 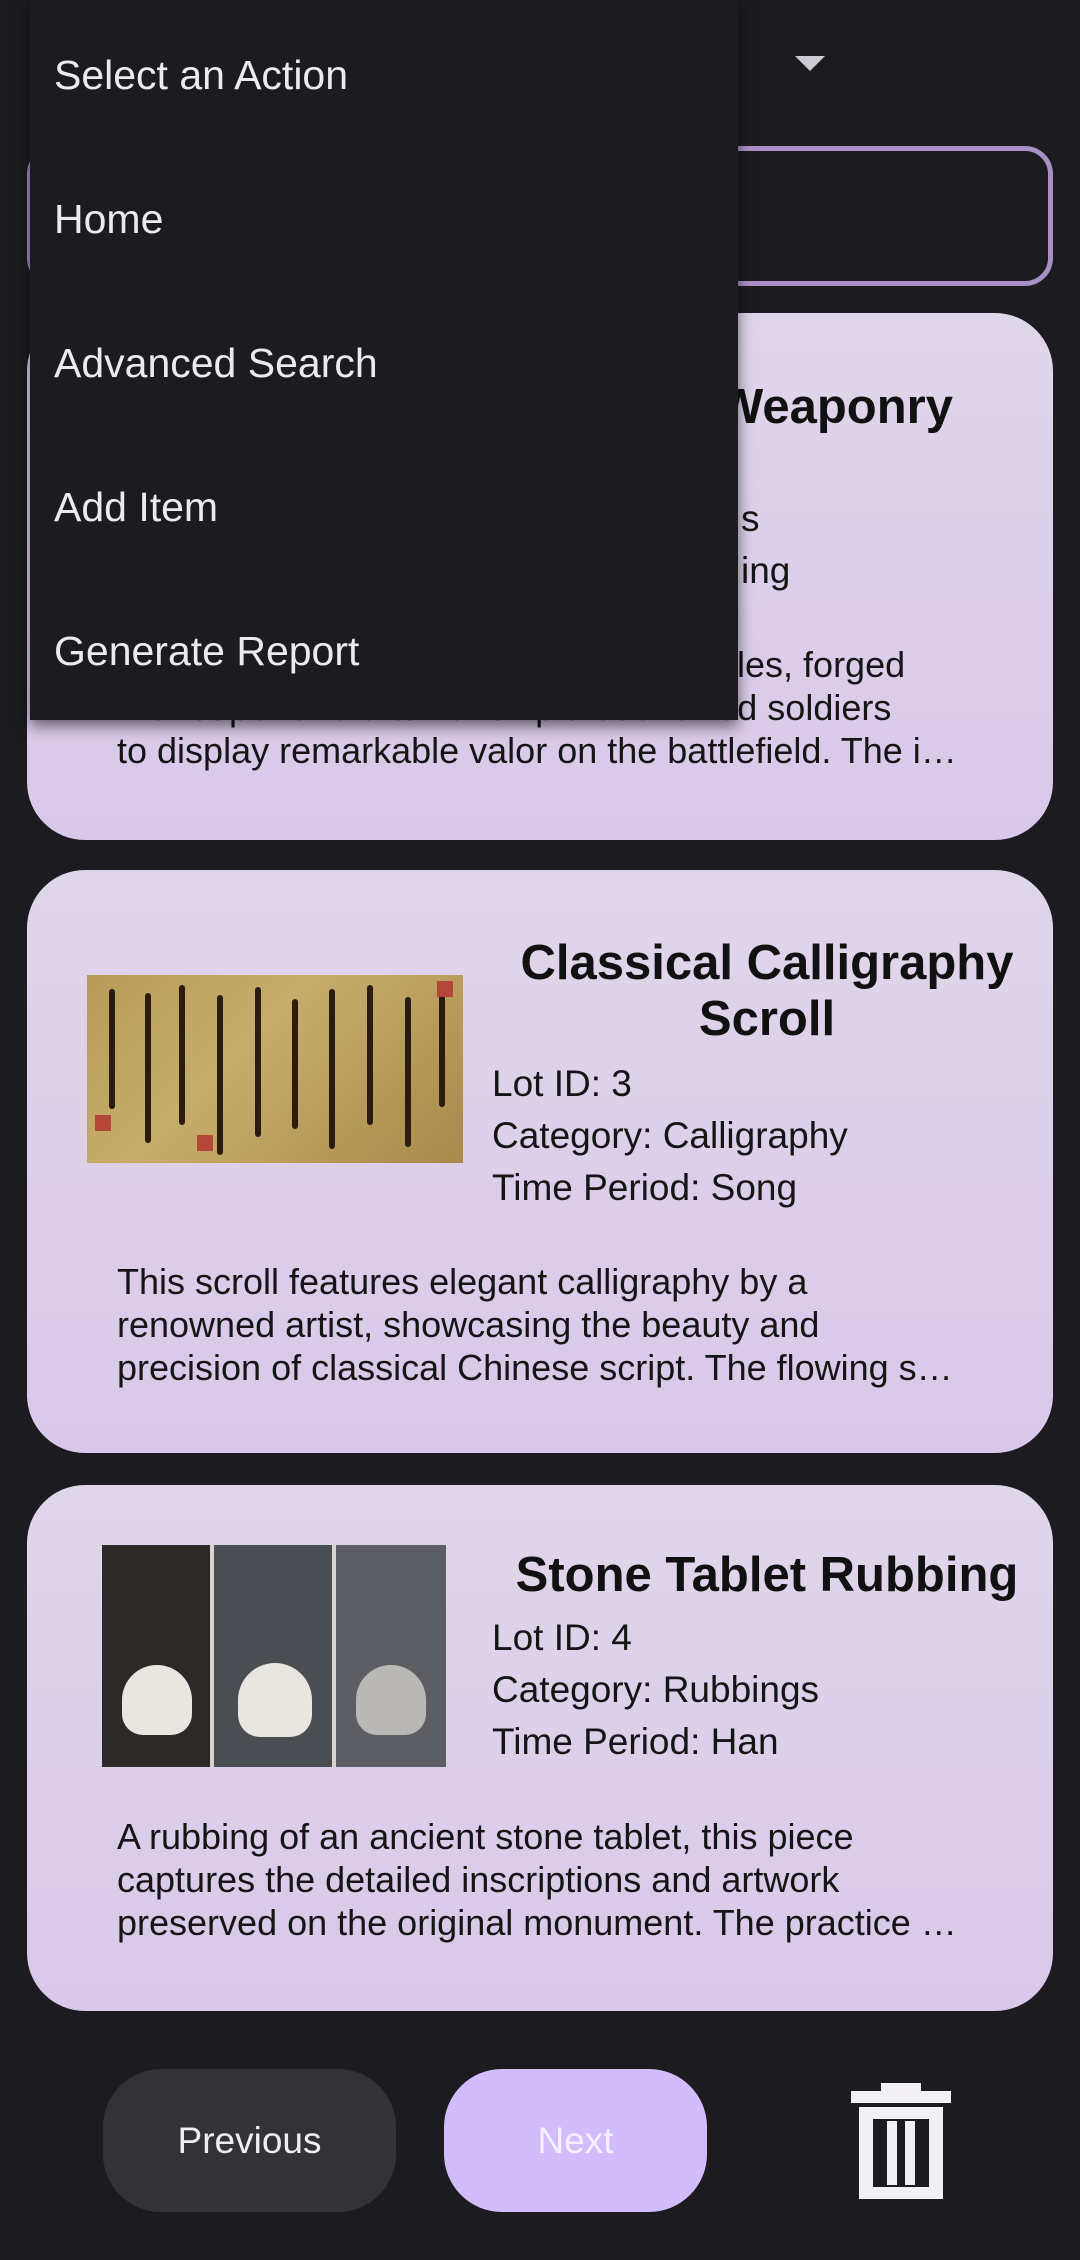 I want to click on time-period: Time Period: Song, so click(x=645, y=1187).